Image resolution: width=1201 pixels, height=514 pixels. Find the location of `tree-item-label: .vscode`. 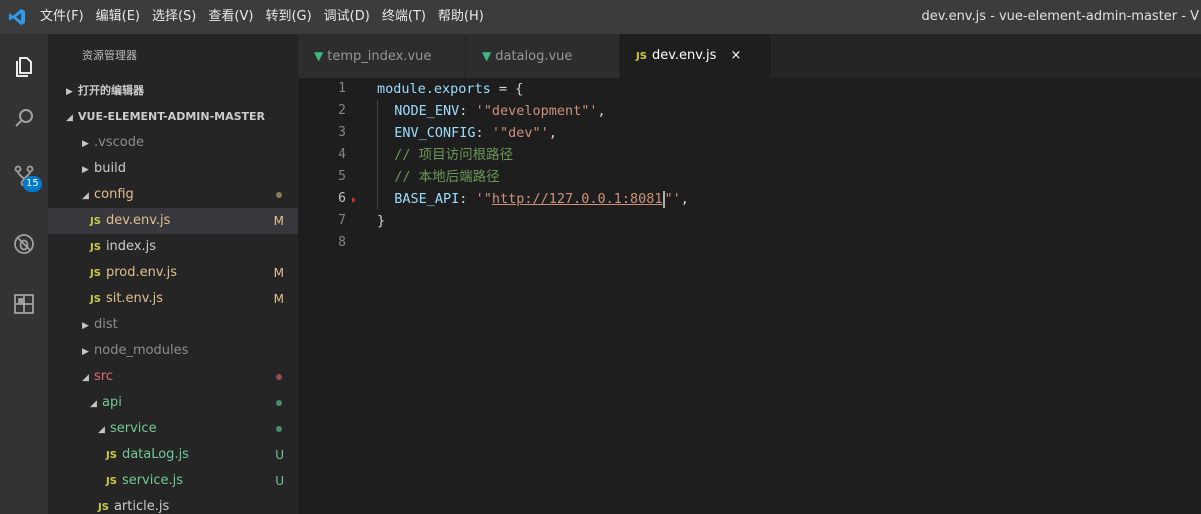

tree-item-label: .vscode is located at coordinates (119, 142).